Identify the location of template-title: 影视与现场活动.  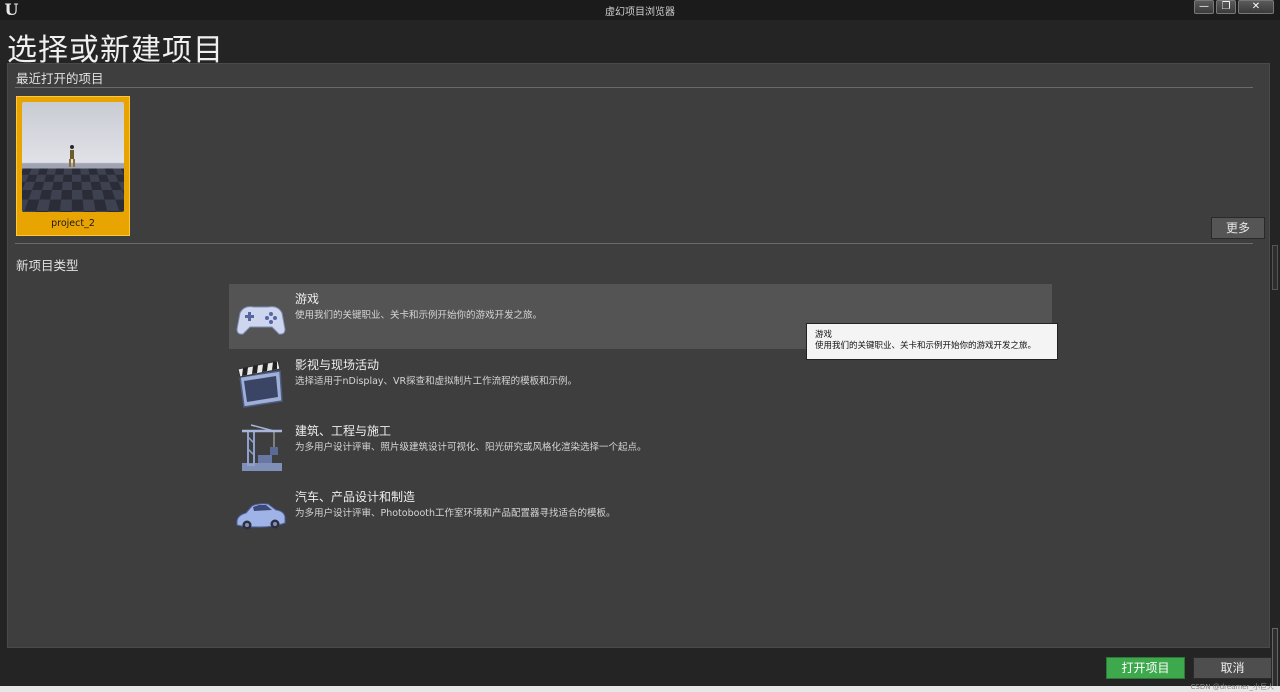
(337, 365).